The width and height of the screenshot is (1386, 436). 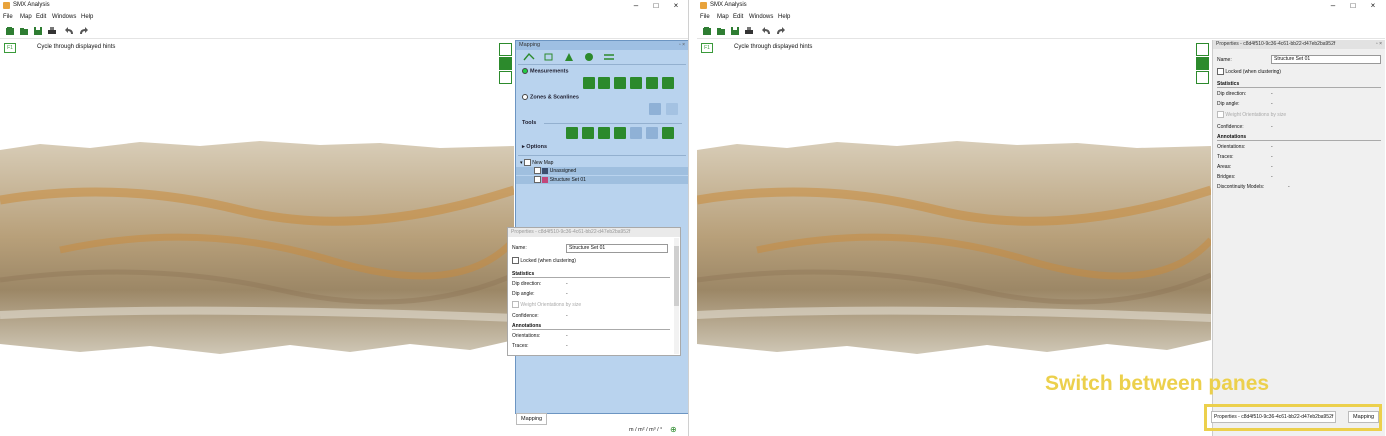 What do you see at coordinates (567, 346) in the screenshot?
I see `traces-value: -` at bounding box center [567, 346].